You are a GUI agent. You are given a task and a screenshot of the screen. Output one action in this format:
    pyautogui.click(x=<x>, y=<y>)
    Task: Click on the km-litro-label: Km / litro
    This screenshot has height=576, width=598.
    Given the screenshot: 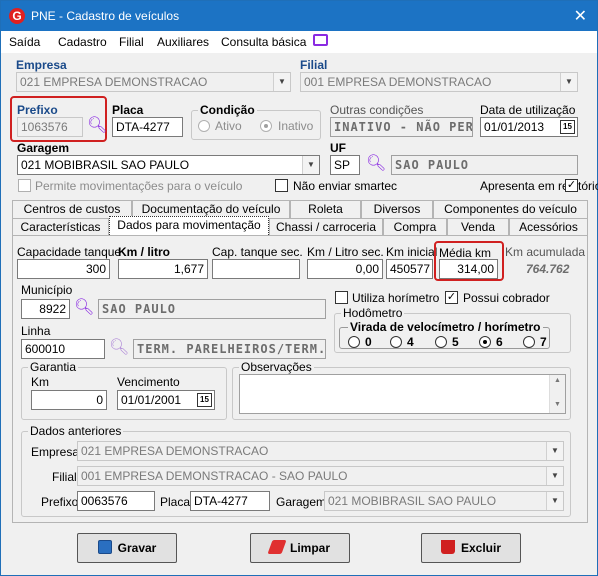 What is the action you would take?
    pyautogui.click(x=144, y=252)
    